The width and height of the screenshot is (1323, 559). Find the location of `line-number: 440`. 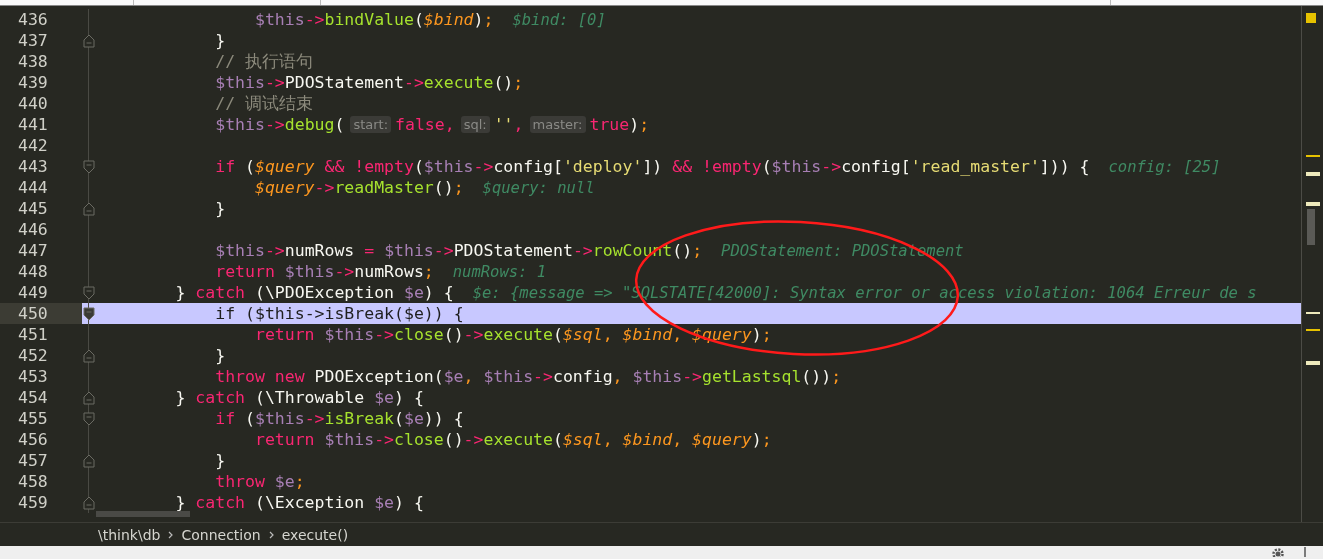

line-number: 440 is located at coordinates (33, 103).